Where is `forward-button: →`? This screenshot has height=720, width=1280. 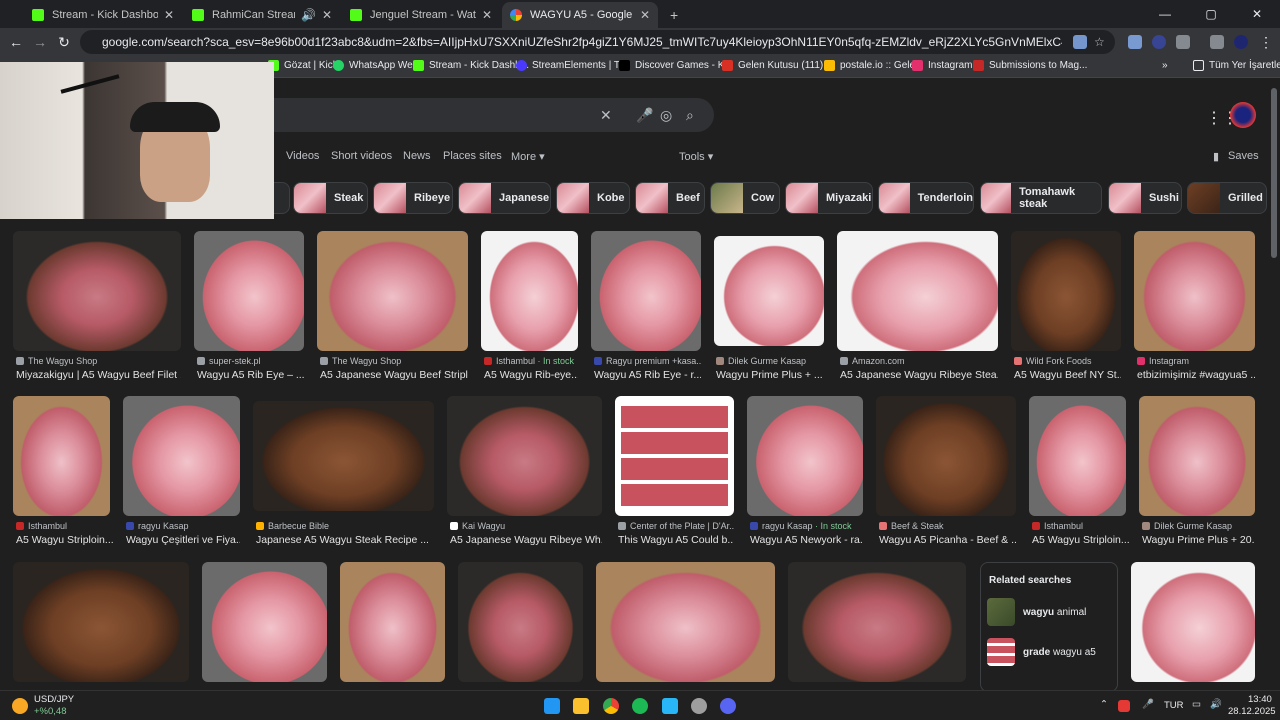 forward-button: → is located at coordinates (40, 42).